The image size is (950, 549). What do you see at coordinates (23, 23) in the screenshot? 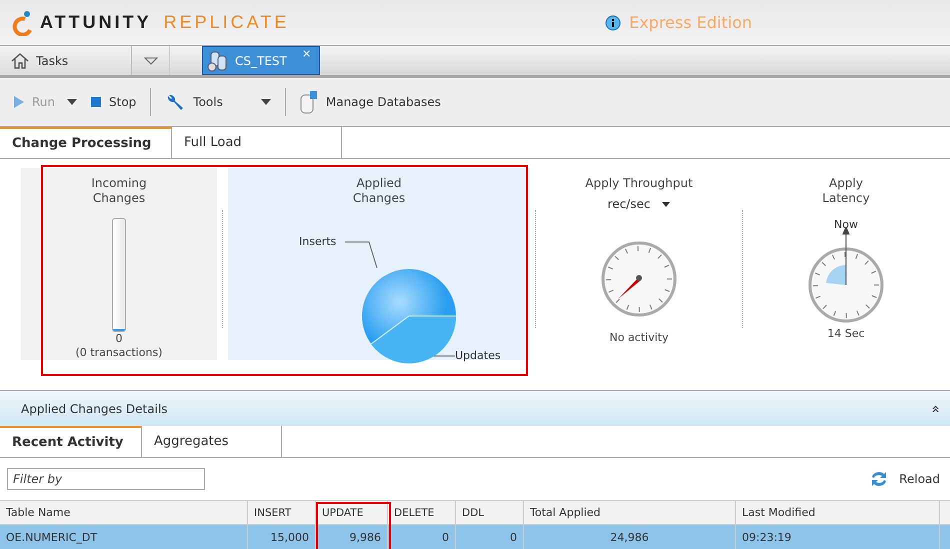
I see `logo-icon` at bounding box center [23, 23].